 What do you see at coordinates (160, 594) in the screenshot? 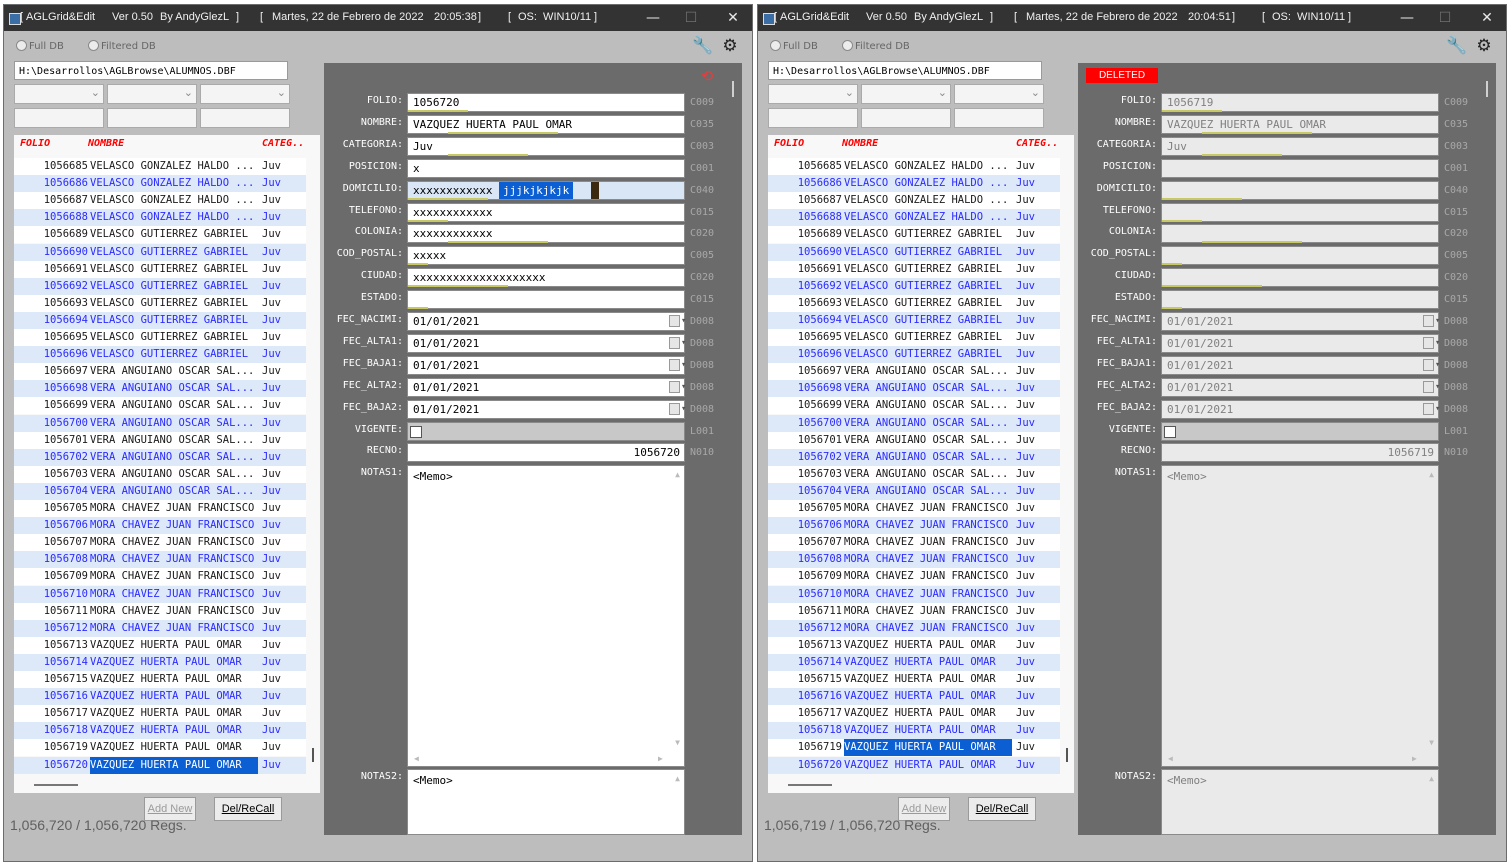
I see `table-row: 1056710 MORA CHAVEZ JUAN FRANCISCO Juv` at bounding box center [160, 594].